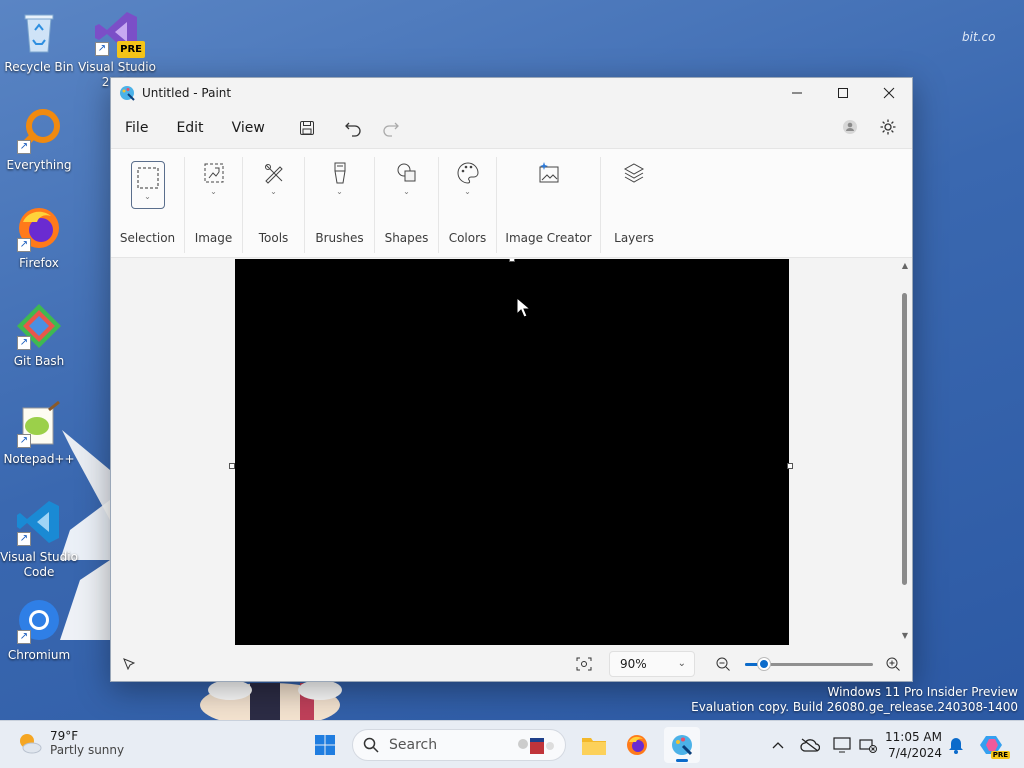 The width and height of the screenshot is (1024, 768). What do you see at coordinates (511, 664) in the screenshot?
I see `status-bar: 90% ⌄` at bounding box center [511, 664].